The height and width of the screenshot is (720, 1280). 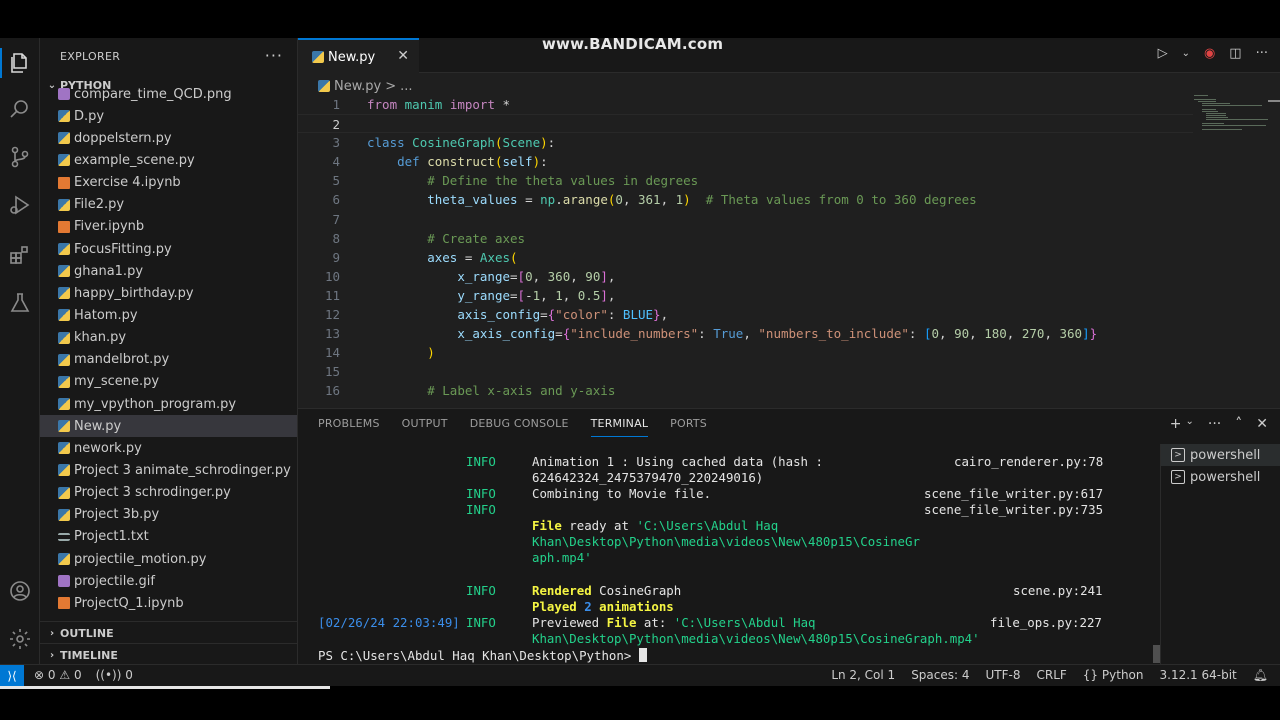 What do you see at coordinates (168, 227) in the screenshot?
I see `file-item: Fiver.ipynb` at bounding box center [168, 227].